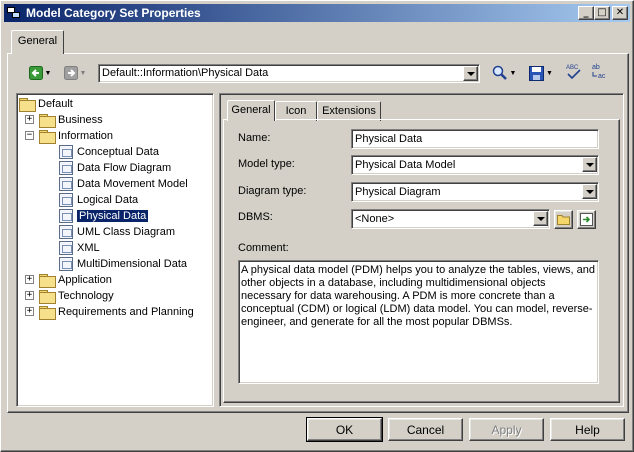 This screenshot has width=634, height=452. Describe the element at coordinates (126, 232) in the screenshot. I see `tree-item-label: UML Class Diagram` at that location.